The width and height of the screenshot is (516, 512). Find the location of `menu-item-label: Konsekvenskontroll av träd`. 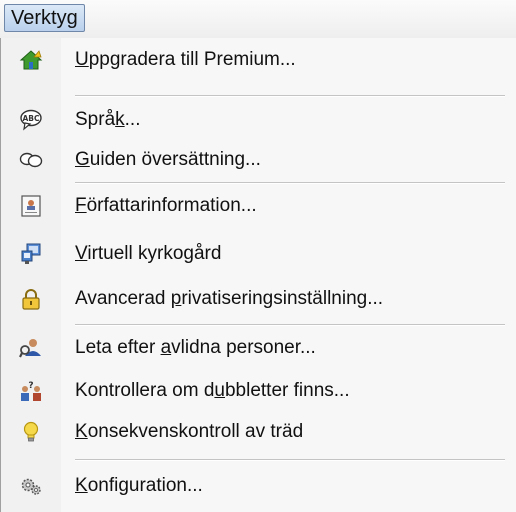

menu-item-label: Konsekvenskontroll av träd is located at coordinates (189, 431).